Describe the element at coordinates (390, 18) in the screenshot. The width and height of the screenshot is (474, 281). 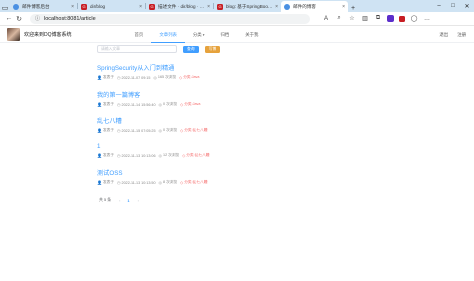
I see `extension-icon` at that location.